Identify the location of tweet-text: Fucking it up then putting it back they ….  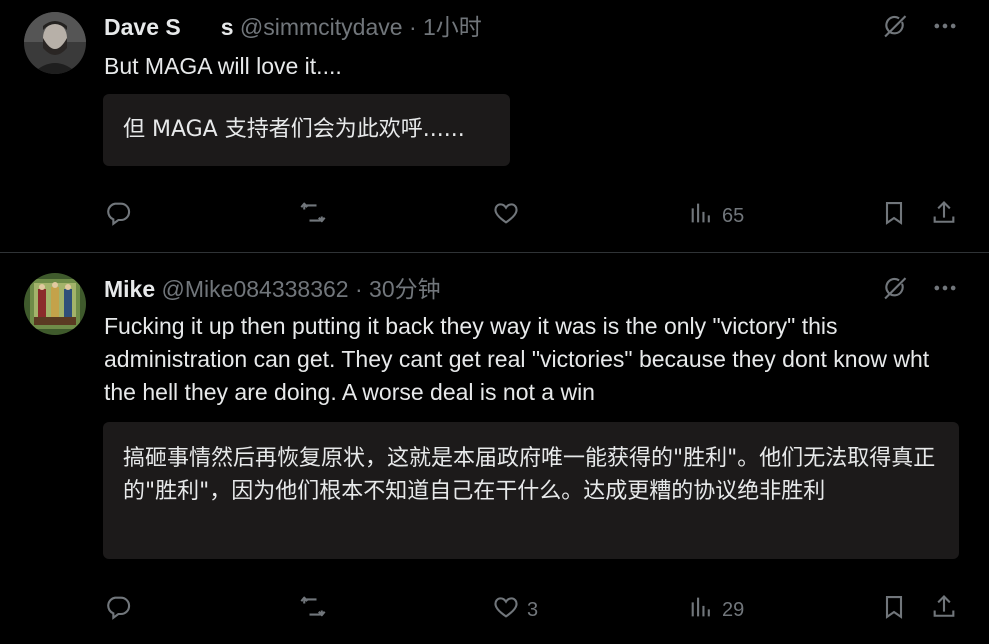
(517, 359).